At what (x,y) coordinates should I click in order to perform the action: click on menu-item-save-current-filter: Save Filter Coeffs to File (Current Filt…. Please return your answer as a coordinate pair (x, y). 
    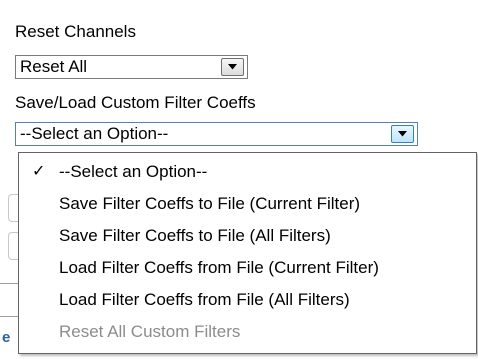
    Looking at the image, I should click on (247, 203).